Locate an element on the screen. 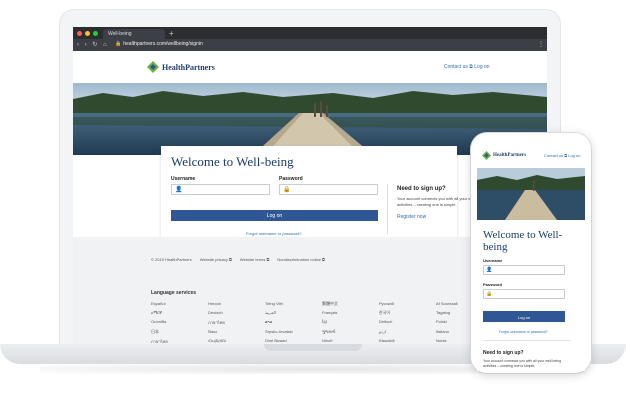  url-text: healthpartners.com/wellbeing/signin is located at coordinates (163, 44).